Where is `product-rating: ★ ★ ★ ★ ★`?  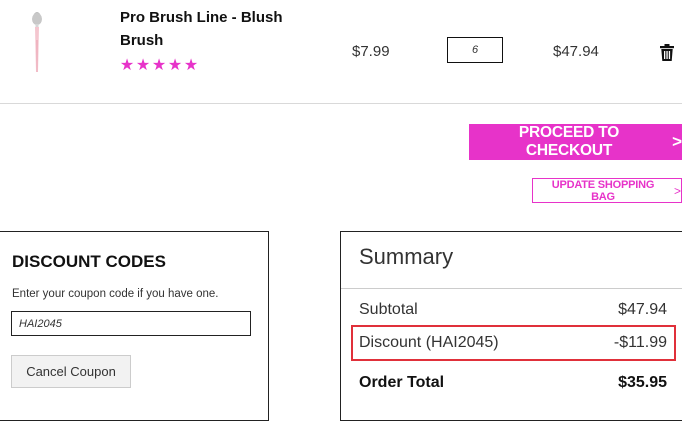 product-rating: ★ ★ ★ ★ ★ is located at coordinates (159, 65).